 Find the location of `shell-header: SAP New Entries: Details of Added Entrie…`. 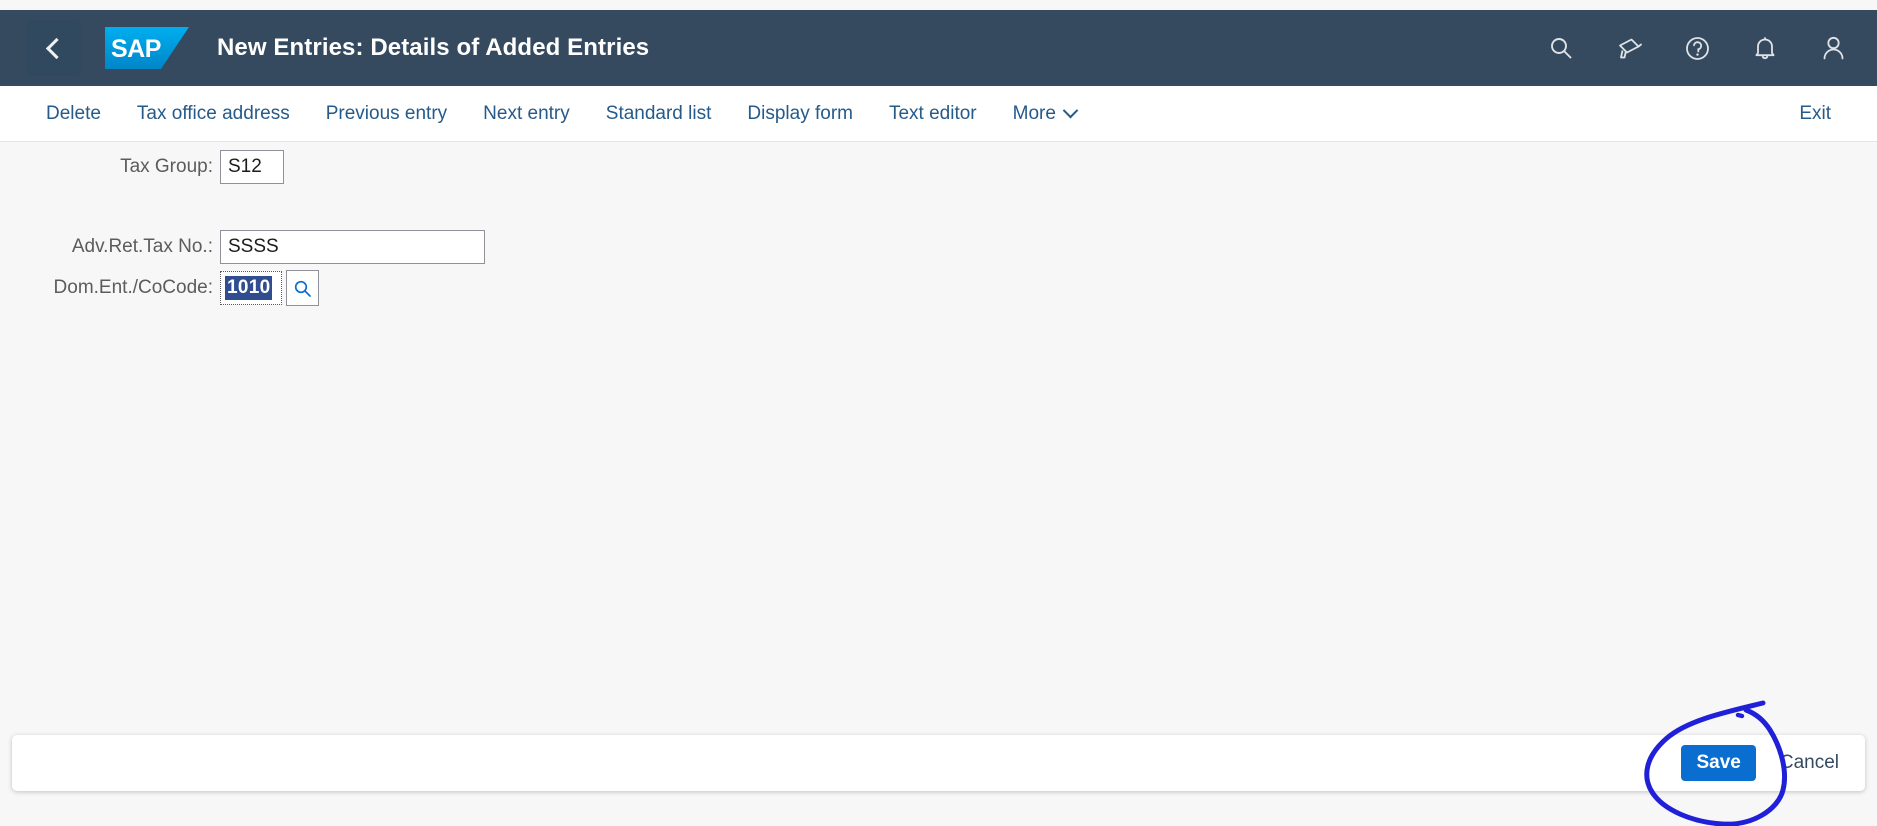

shell-header: SAP New Entries: Details of Added Entrie… is located at coordinates (938, 48).